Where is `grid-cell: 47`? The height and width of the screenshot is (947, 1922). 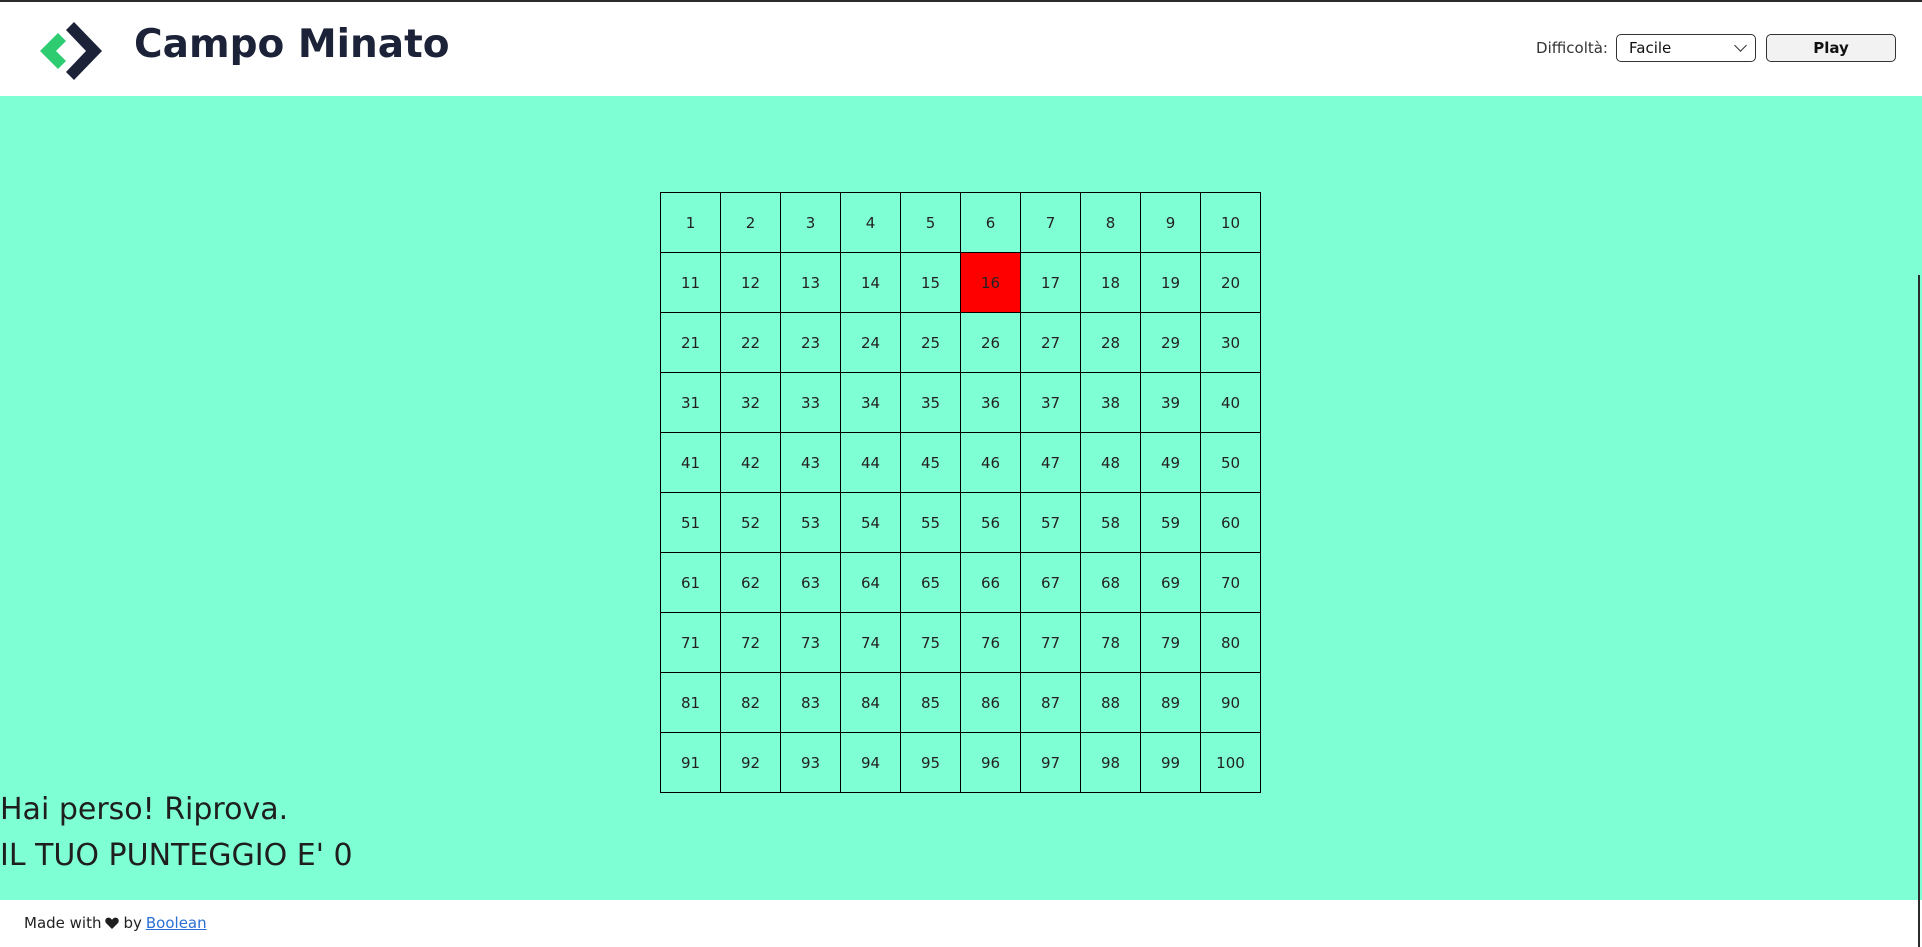 grid-cell: 47 is located at coordinates (1051, 463).